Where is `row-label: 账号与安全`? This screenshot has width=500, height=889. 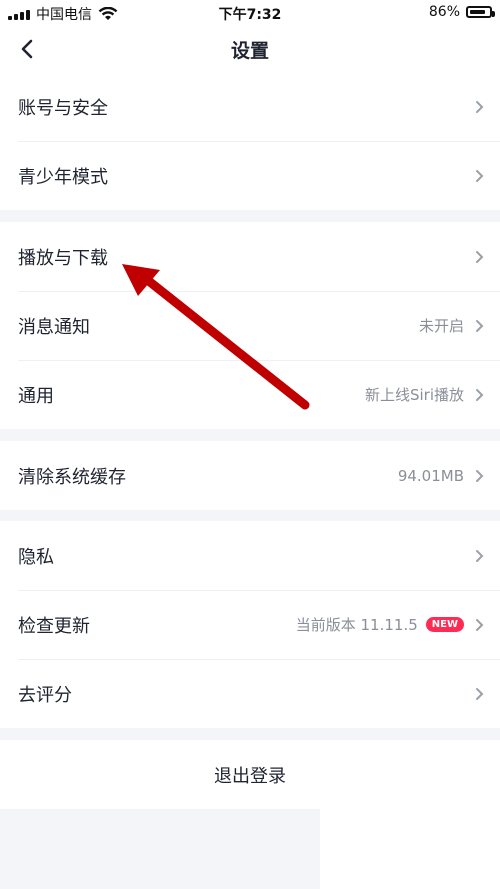
row-label: 账号与安全 is located at coordinates (63, 108).